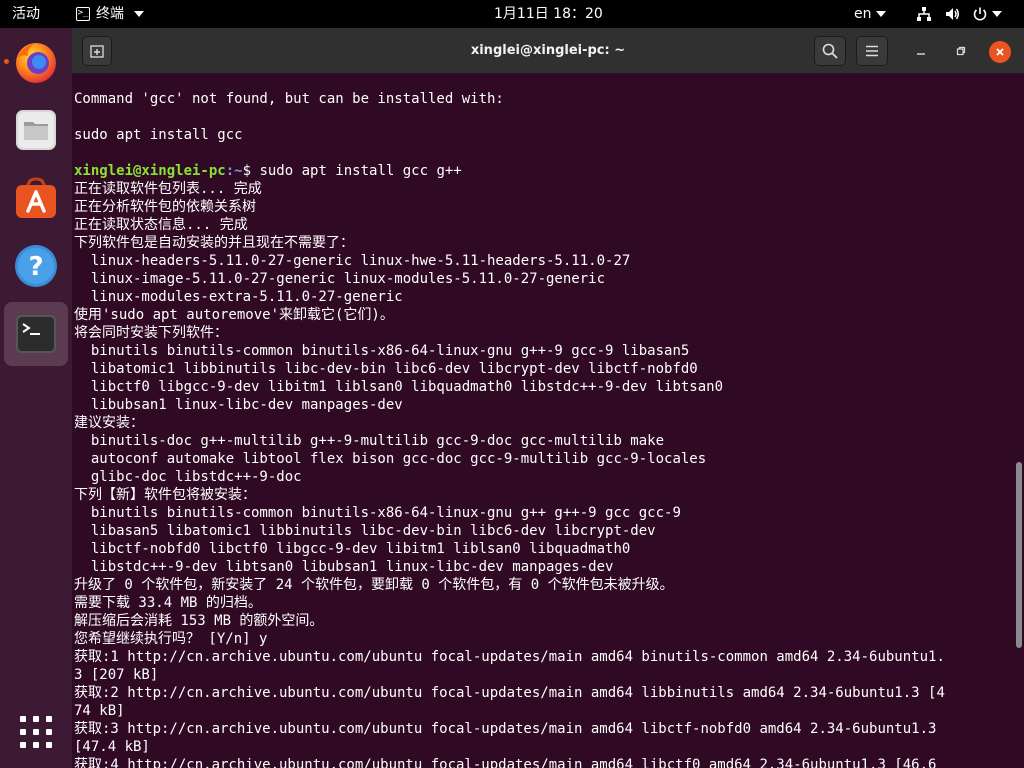  What do you see at coordinates (199, 621) in the screenshot?
I see `terminal-line: 解压缩后会消耗 153 MB 的额外空间。` at bounding box center [199, 621].